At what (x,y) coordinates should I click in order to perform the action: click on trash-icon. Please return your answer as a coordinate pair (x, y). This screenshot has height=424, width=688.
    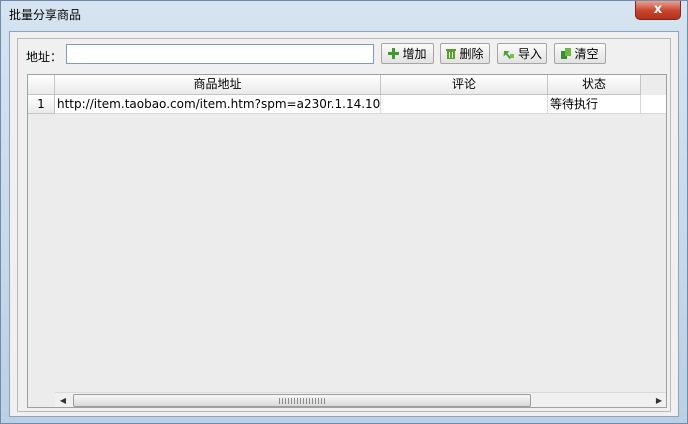
    Looking at the image, I should click on (451, 54).